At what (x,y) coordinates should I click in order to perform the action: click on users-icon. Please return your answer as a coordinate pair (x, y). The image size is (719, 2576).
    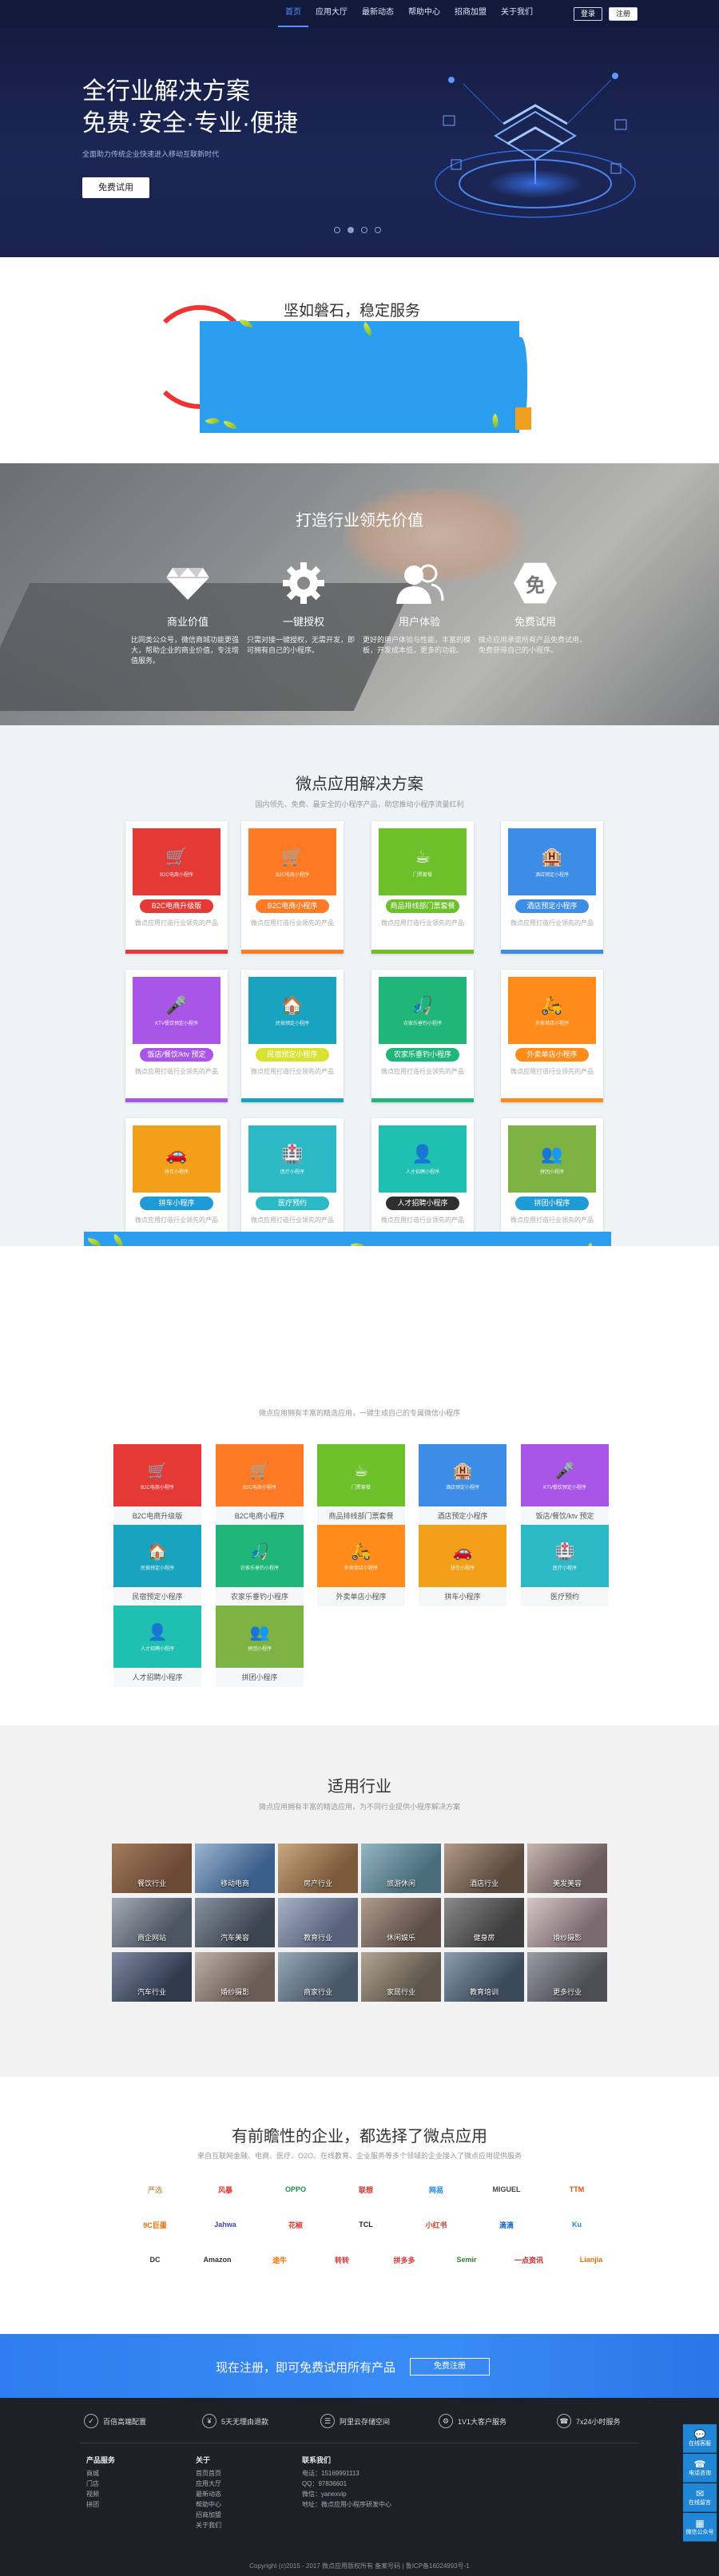
    Looking at the image, I should click on (419, 583).